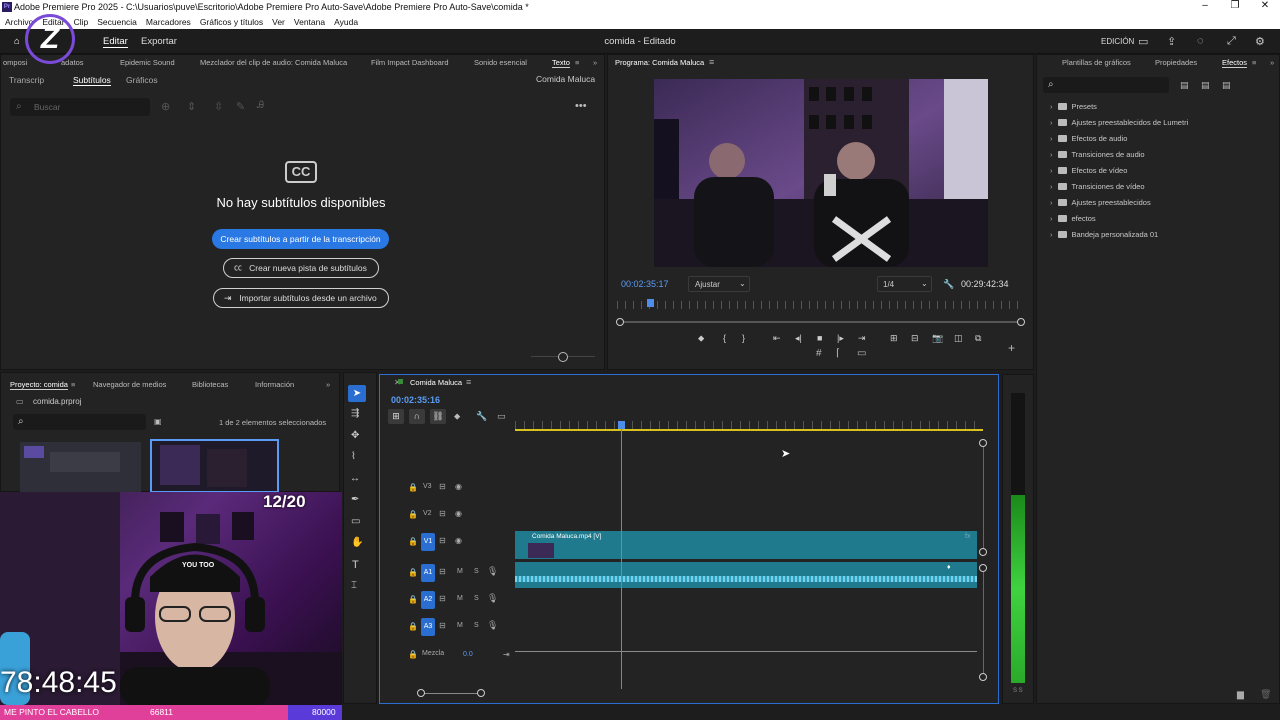 This screenshot has width=1280, height=720. I want to click on menu-sequence: Secuencia, so click(117, 22).